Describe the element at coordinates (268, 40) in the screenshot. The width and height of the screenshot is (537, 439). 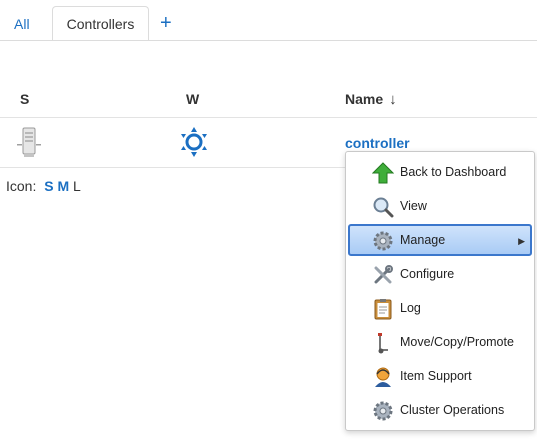
I see `tab-divider` at that location.